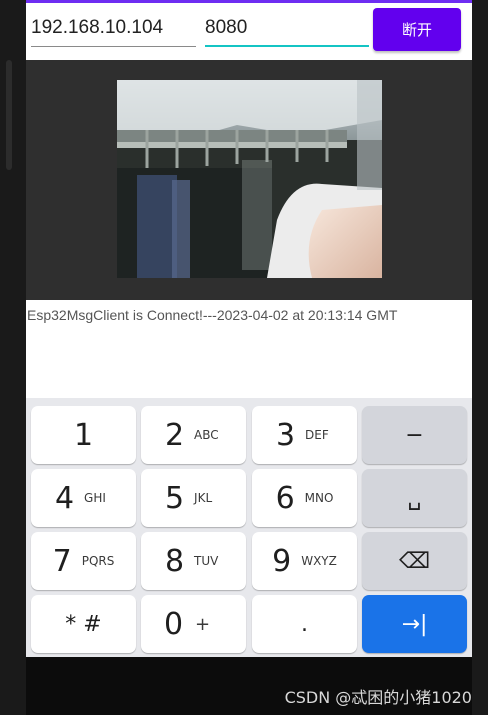 The image size is (488, 715). Describe the element at coordinates (378, 697) in the screenshot. I see `watermark-text: CSDN @忒困的小猪1020` at that location.